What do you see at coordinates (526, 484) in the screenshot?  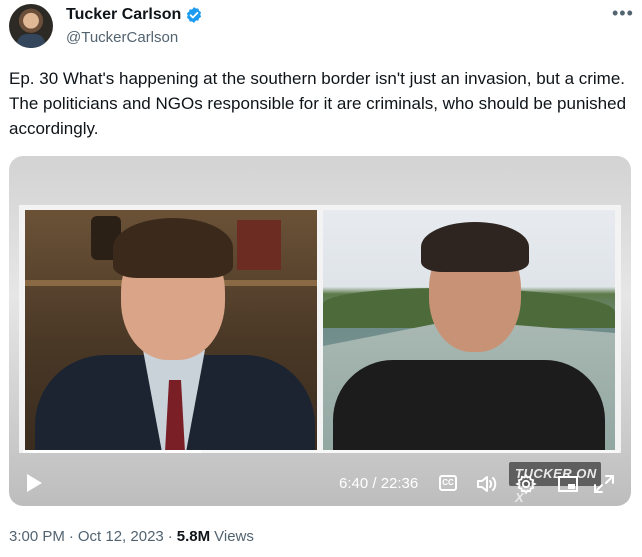 I see `settings-icon` at bounding box center [526, 484].